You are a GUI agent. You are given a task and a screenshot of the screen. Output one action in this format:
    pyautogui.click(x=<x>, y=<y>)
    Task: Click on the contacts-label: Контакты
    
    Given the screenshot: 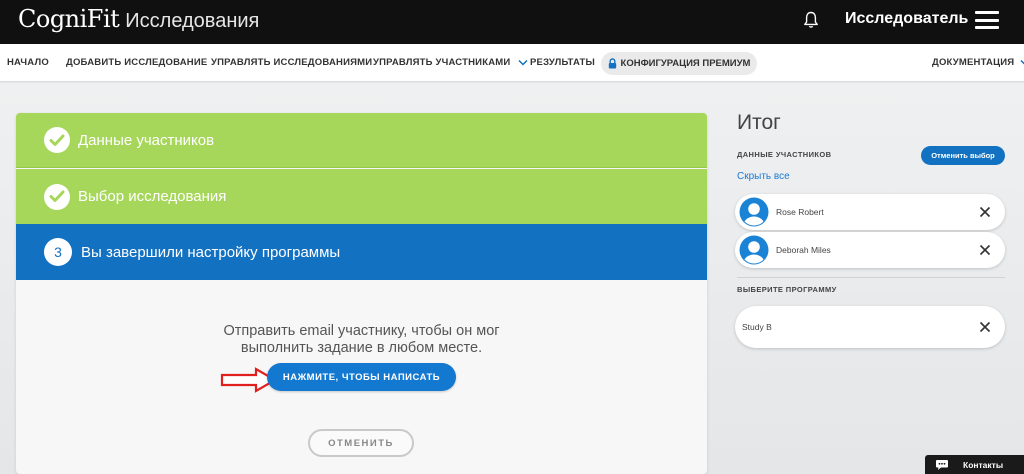 What is the action you would take?
    pyautogui.click(x=983, y=464)
    